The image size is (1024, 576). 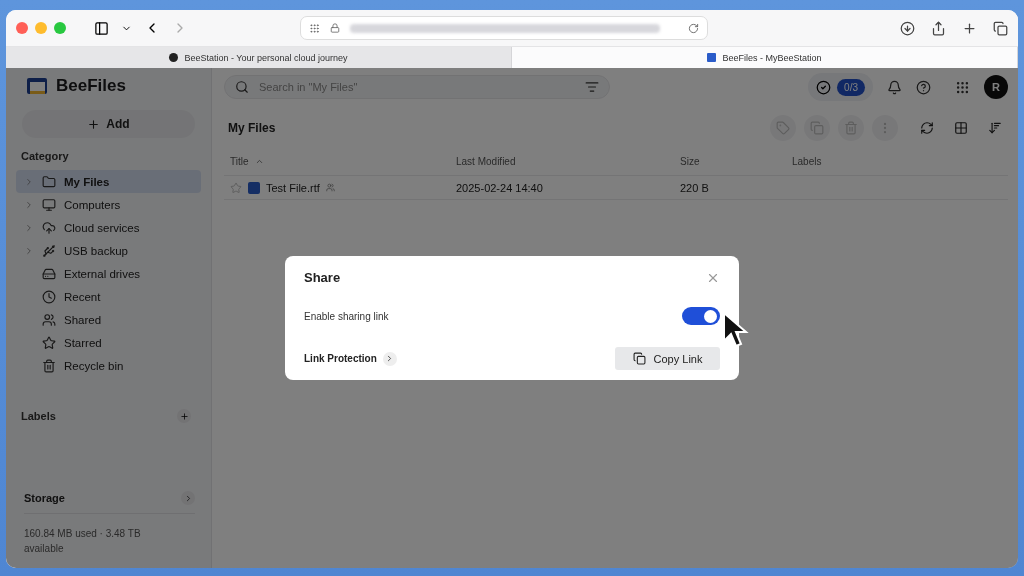 What do you see at coordinates (102, 273) in the screenshot?
I see `sidebar-label: External drives` at bounding box center [102, 273].